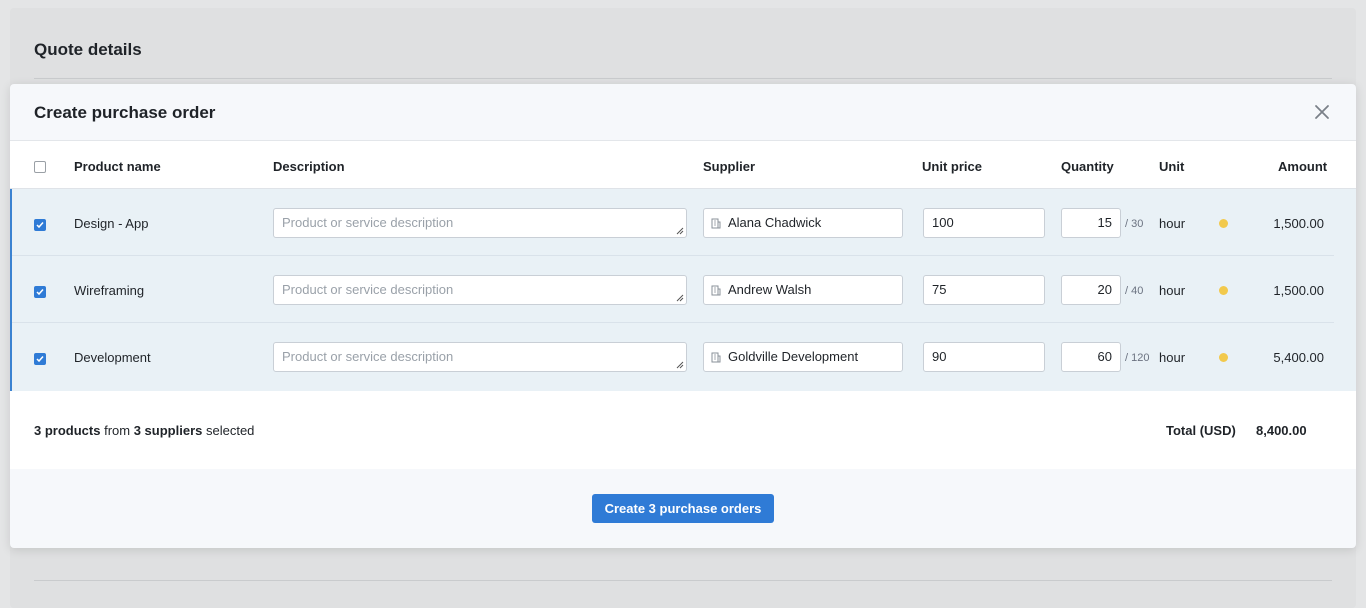 Image resolution: width=1366 pixels, height=608 pixels. What do you see at coordinates (1091, 223) in the screenshot?
I see `quantity-input: 15` at bounding box center [1091, 223].